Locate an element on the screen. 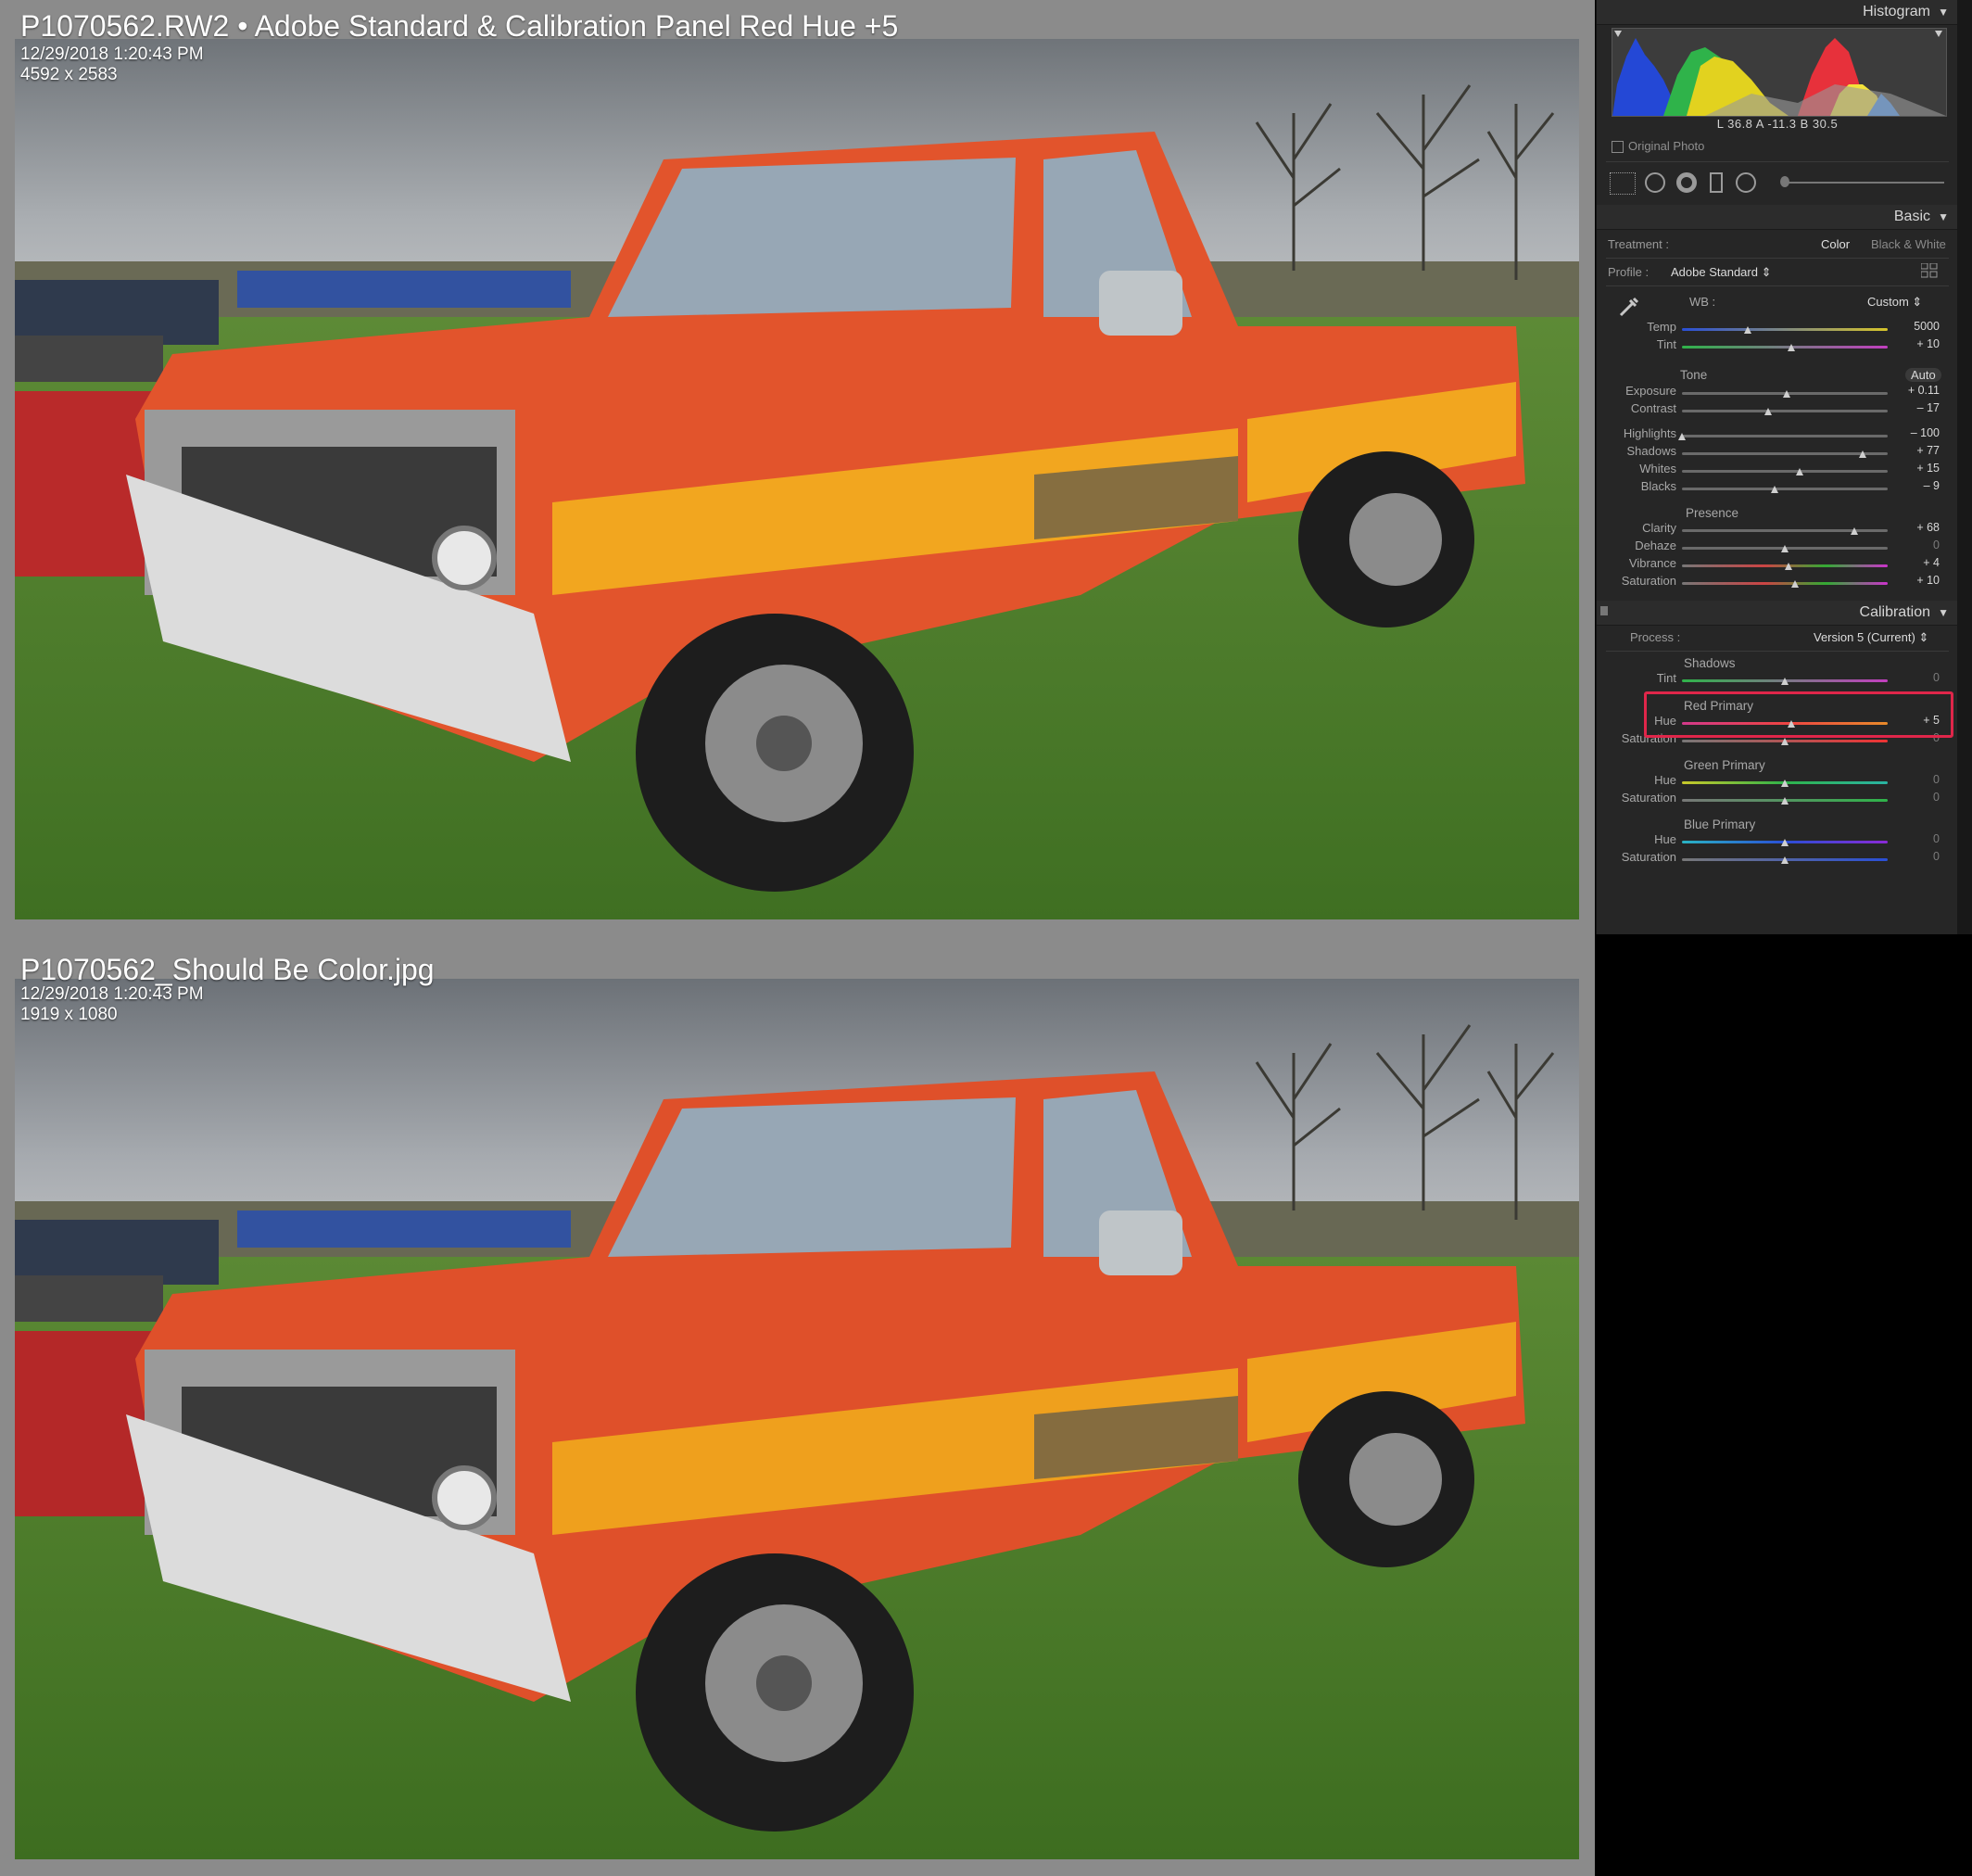  process-dropdown: Version 5 (Current) ⇕ is located at coordinates (1871, 637).